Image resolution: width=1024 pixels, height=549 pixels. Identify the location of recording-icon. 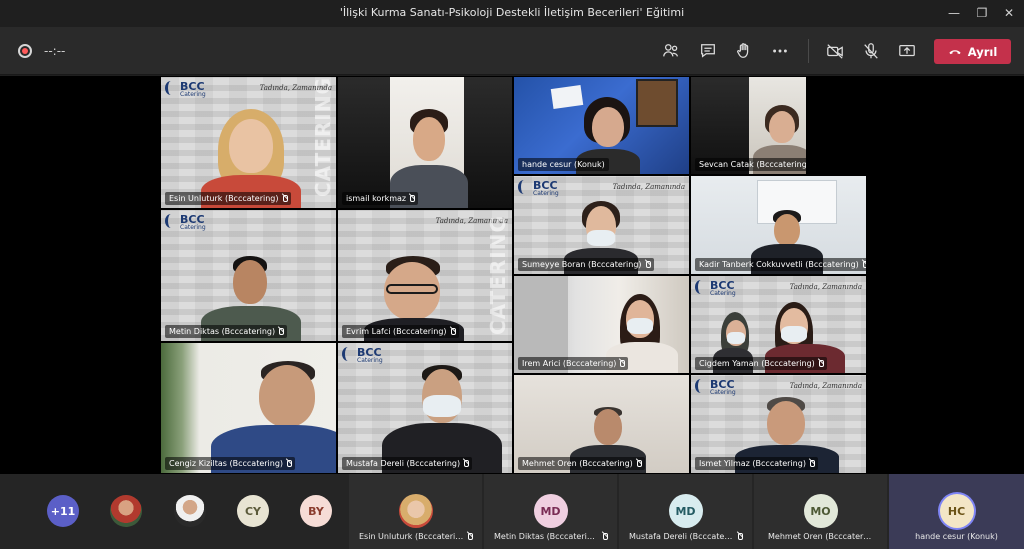
(25, 51).